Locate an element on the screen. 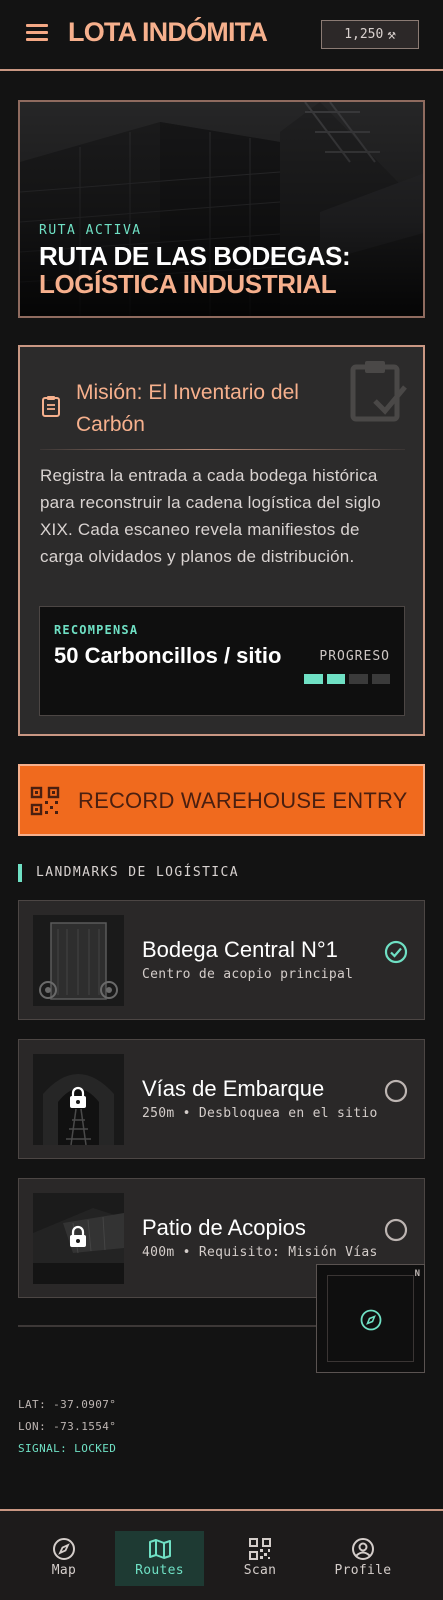 This screenshot has height=1600, width=443. balance-value: 1,250 is located at coordinates (364, 34).